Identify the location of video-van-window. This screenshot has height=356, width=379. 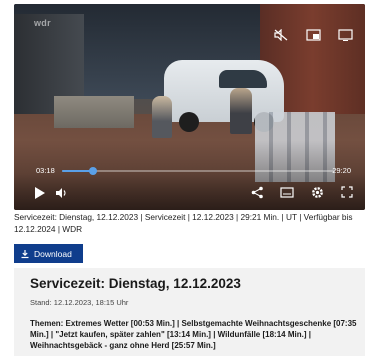
(243, 79).